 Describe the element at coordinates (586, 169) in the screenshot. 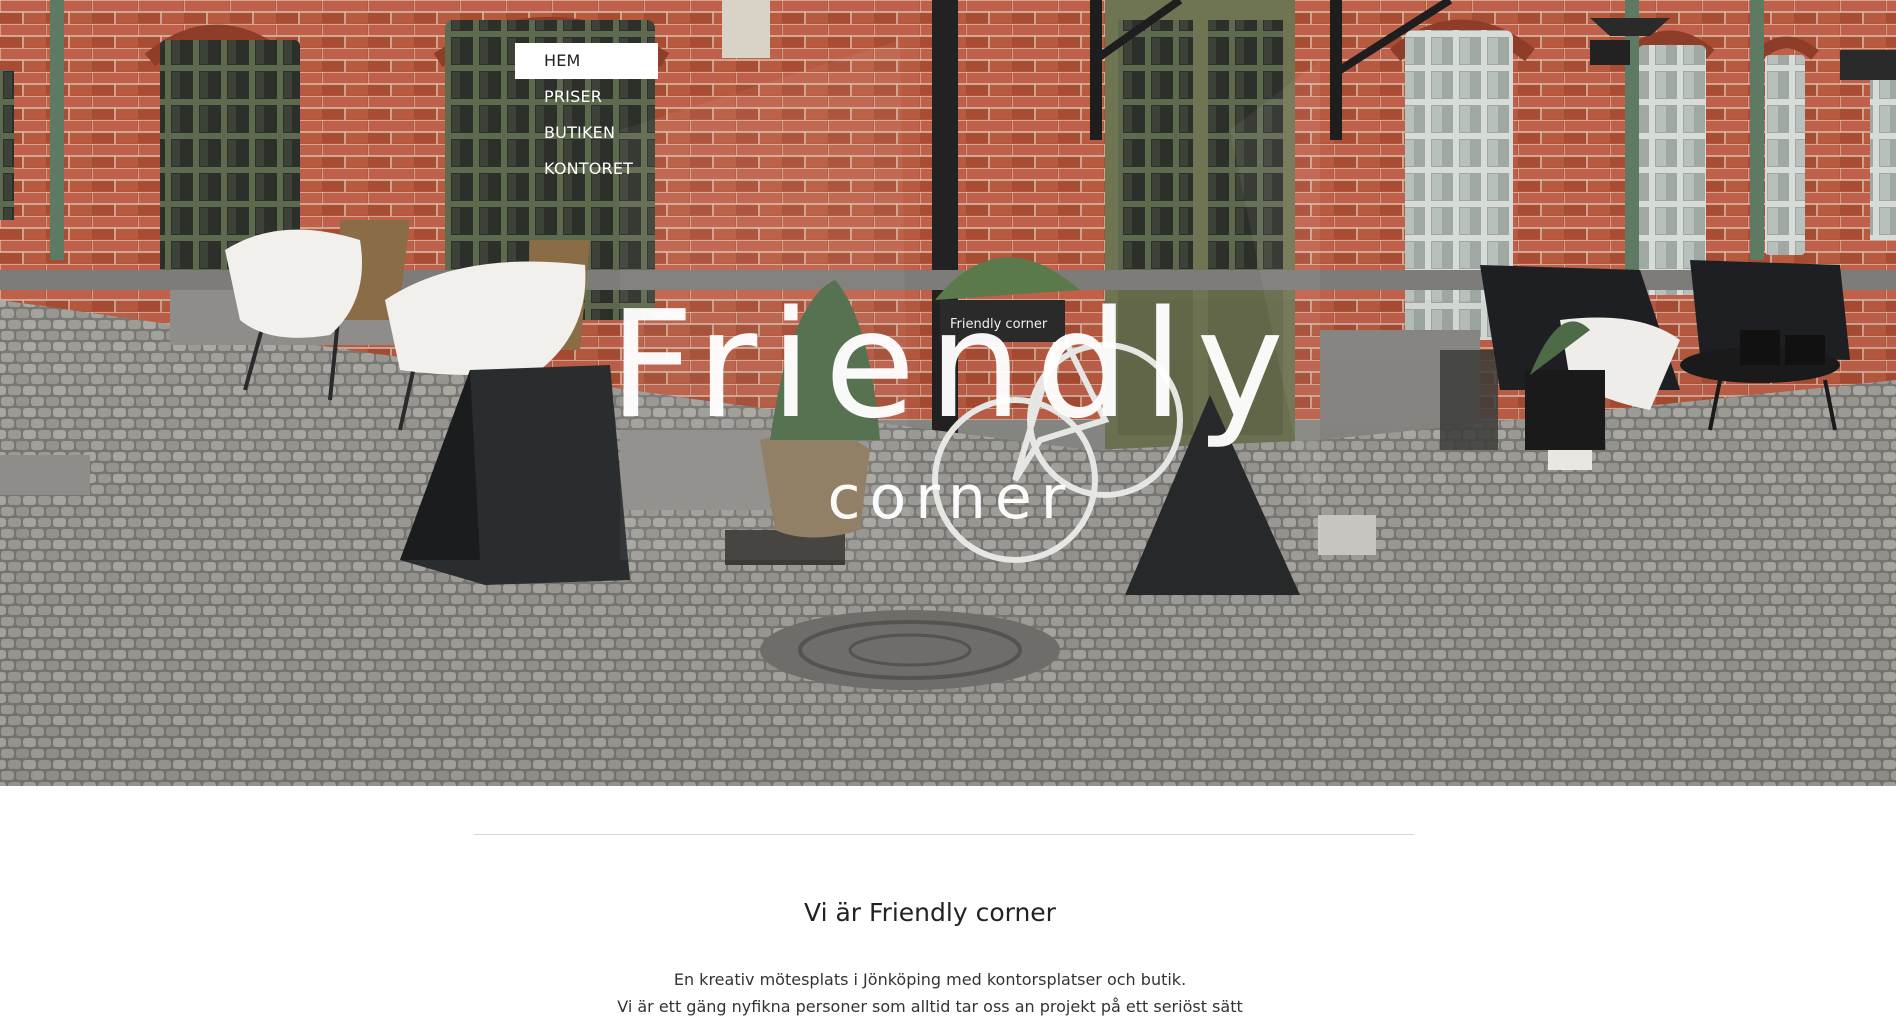

I see `nav-item-kontoret: KONTORET` at that location.